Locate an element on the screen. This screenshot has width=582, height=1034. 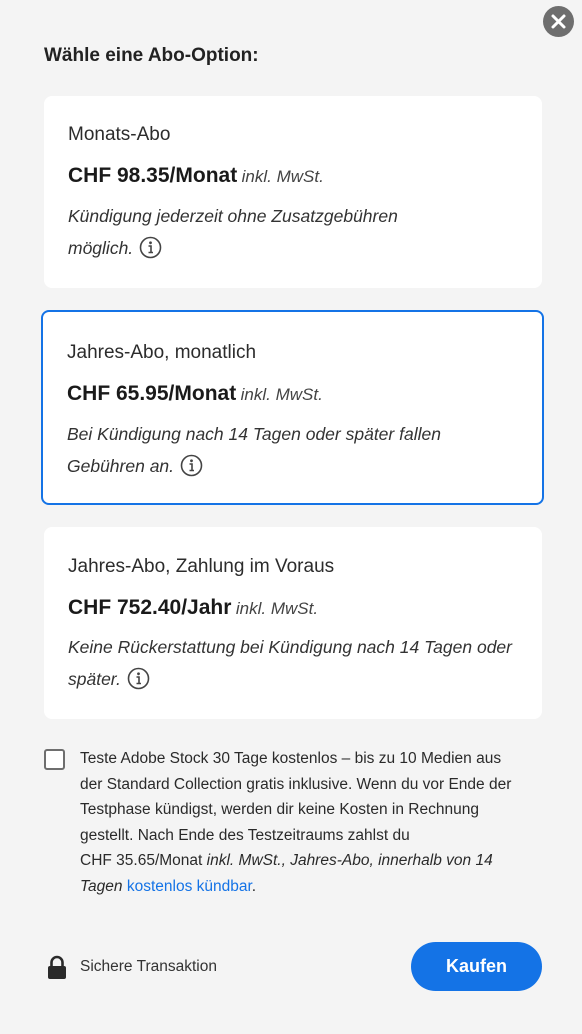
plan-note-line: möglich. is located at coordinates (298, 250).